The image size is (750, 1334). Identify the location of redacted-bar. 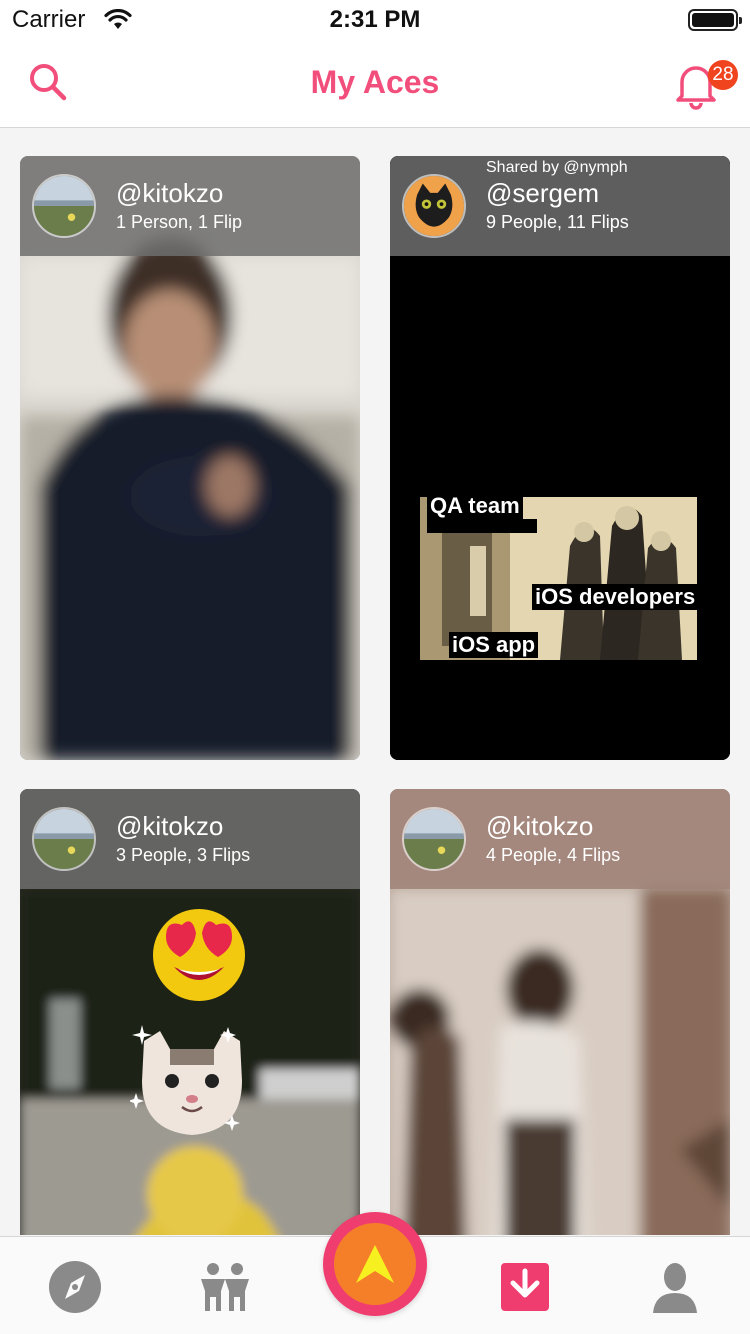
(482, 526).